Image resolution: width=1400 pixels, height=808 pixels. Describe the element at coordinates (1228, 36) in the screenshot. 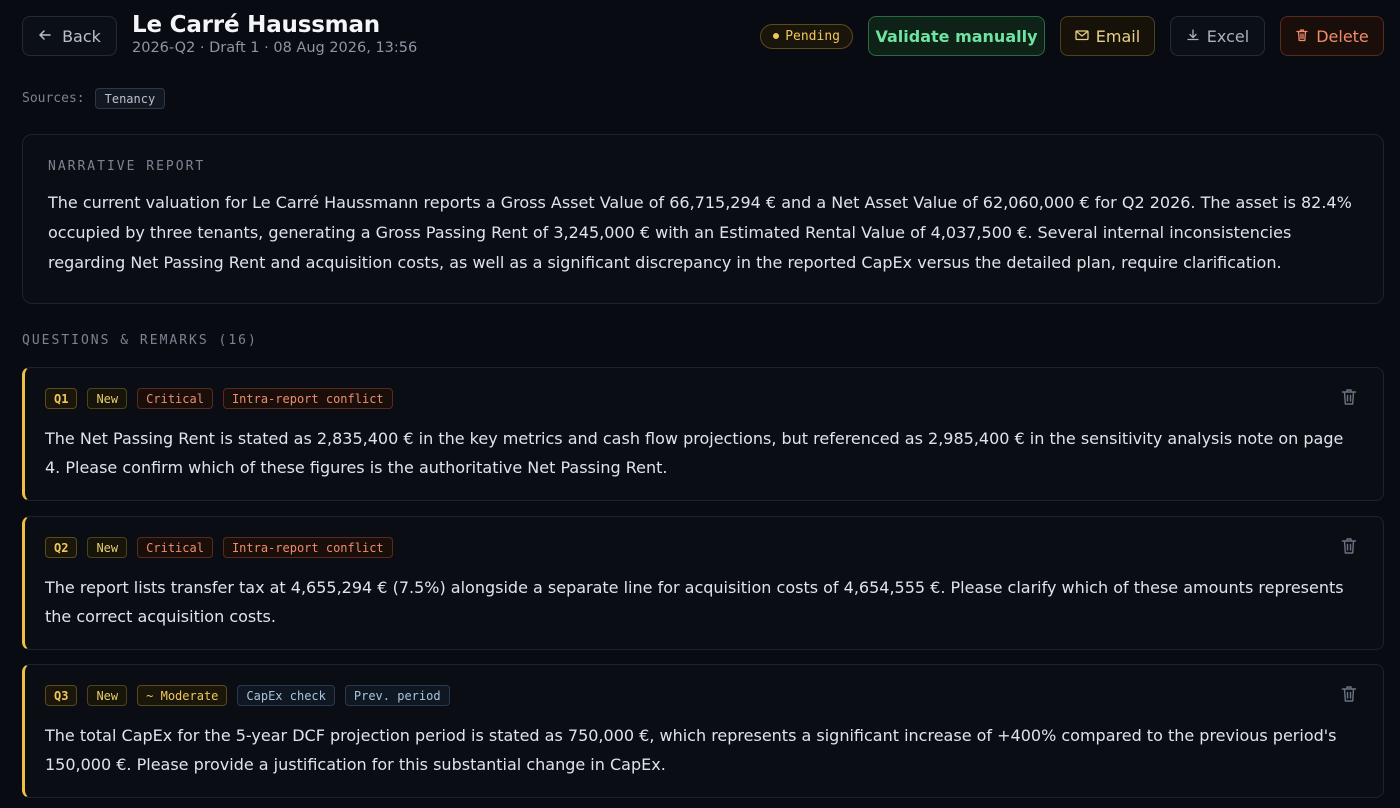

I see `excel-label: Excel` at that location.